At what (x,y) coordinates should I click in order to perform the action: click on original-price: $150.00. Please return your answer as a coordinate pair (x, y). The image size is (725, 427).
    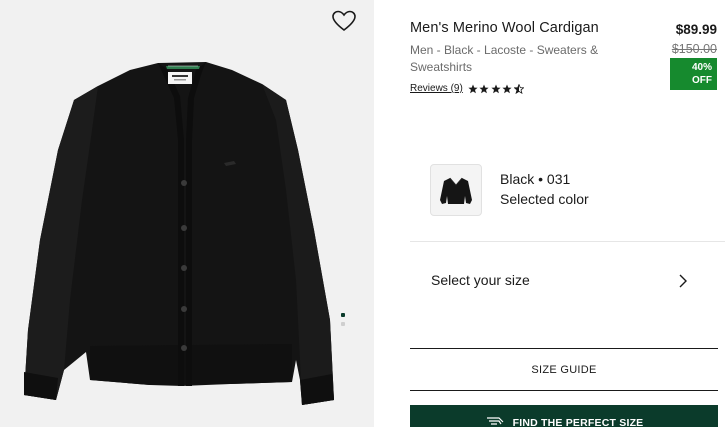
    Looking at the image, I should click on (694, 49).